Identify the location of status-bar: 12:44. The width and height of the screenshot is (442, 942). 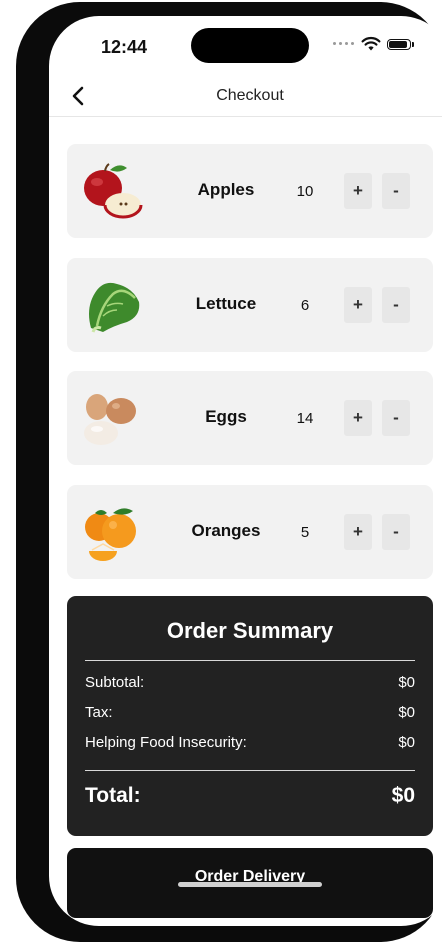
(245, 45).